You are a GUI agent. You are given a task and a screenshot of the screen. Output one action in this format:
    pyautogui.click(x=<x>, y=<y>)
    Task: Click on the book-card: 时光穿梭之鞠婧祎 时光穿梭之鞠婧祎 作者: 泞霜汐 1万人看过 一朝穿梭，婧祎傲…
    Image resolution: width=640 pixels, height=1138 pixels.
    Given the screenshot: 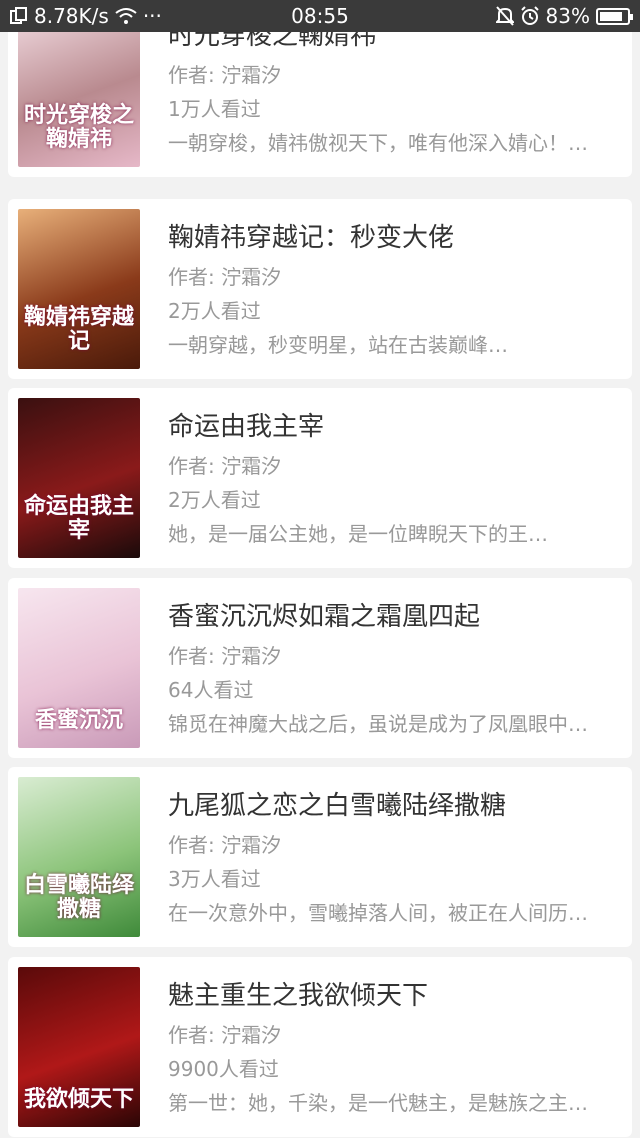 What is the action you would take?
    pyautogui.click(x=320, y=104)
    